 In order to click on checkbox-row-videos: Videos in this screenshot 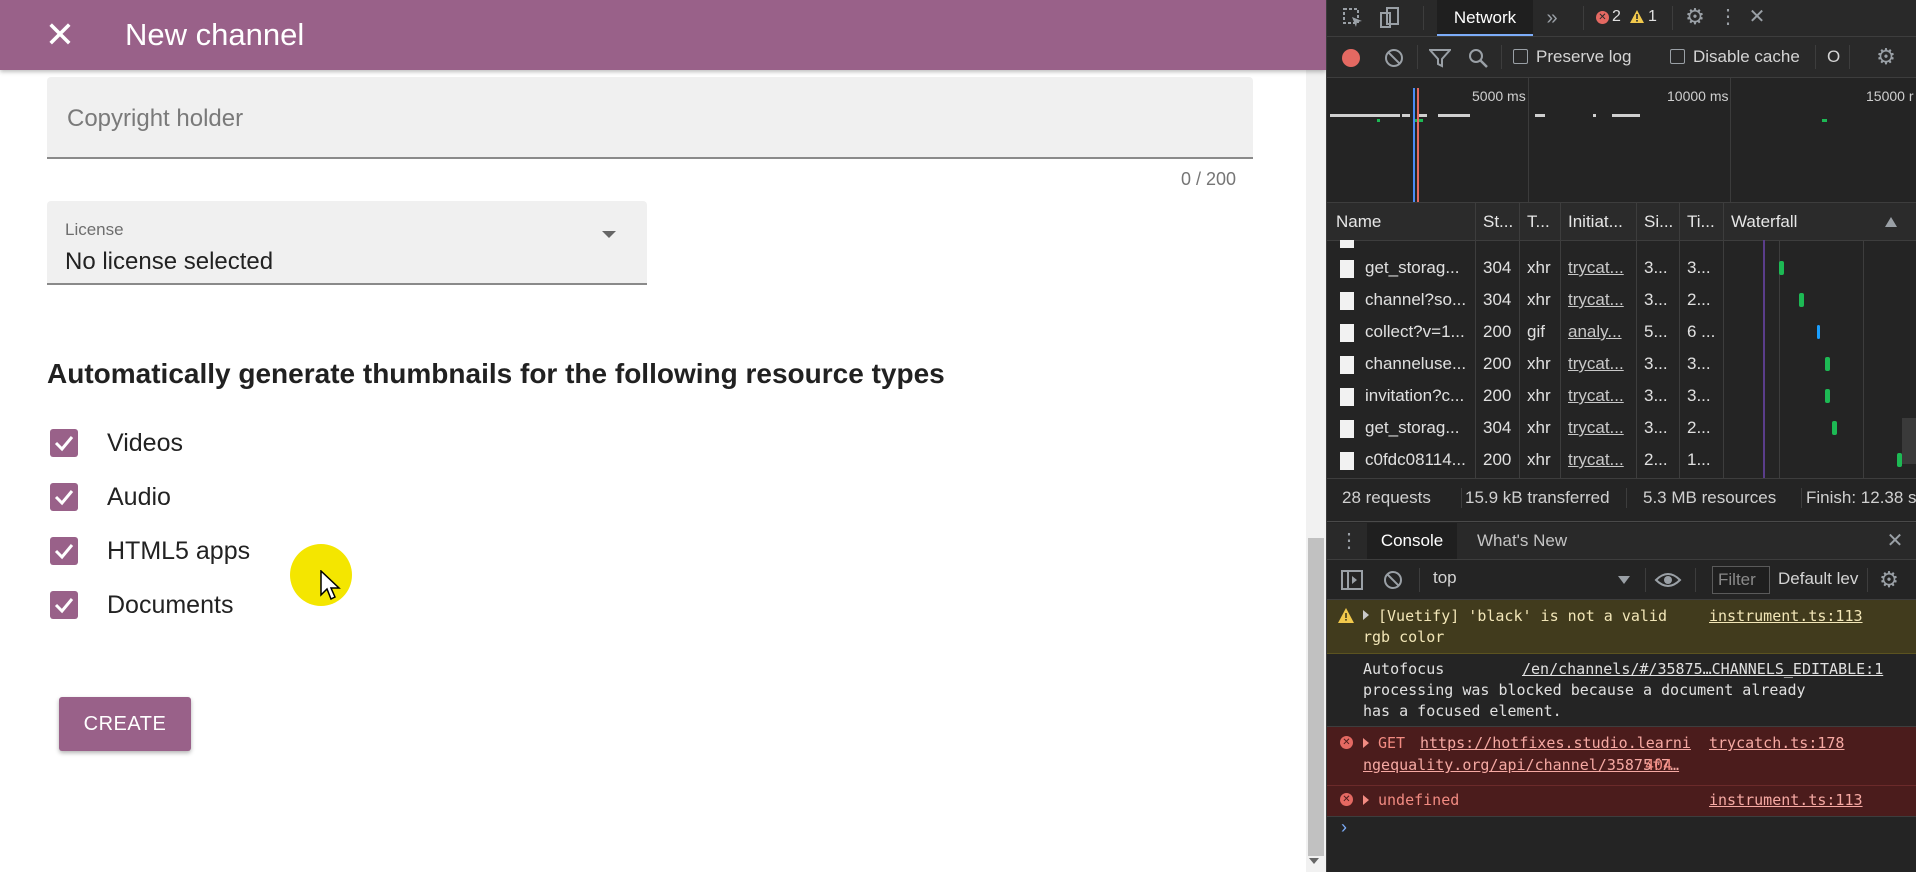, I will do `click(210, 444)`.